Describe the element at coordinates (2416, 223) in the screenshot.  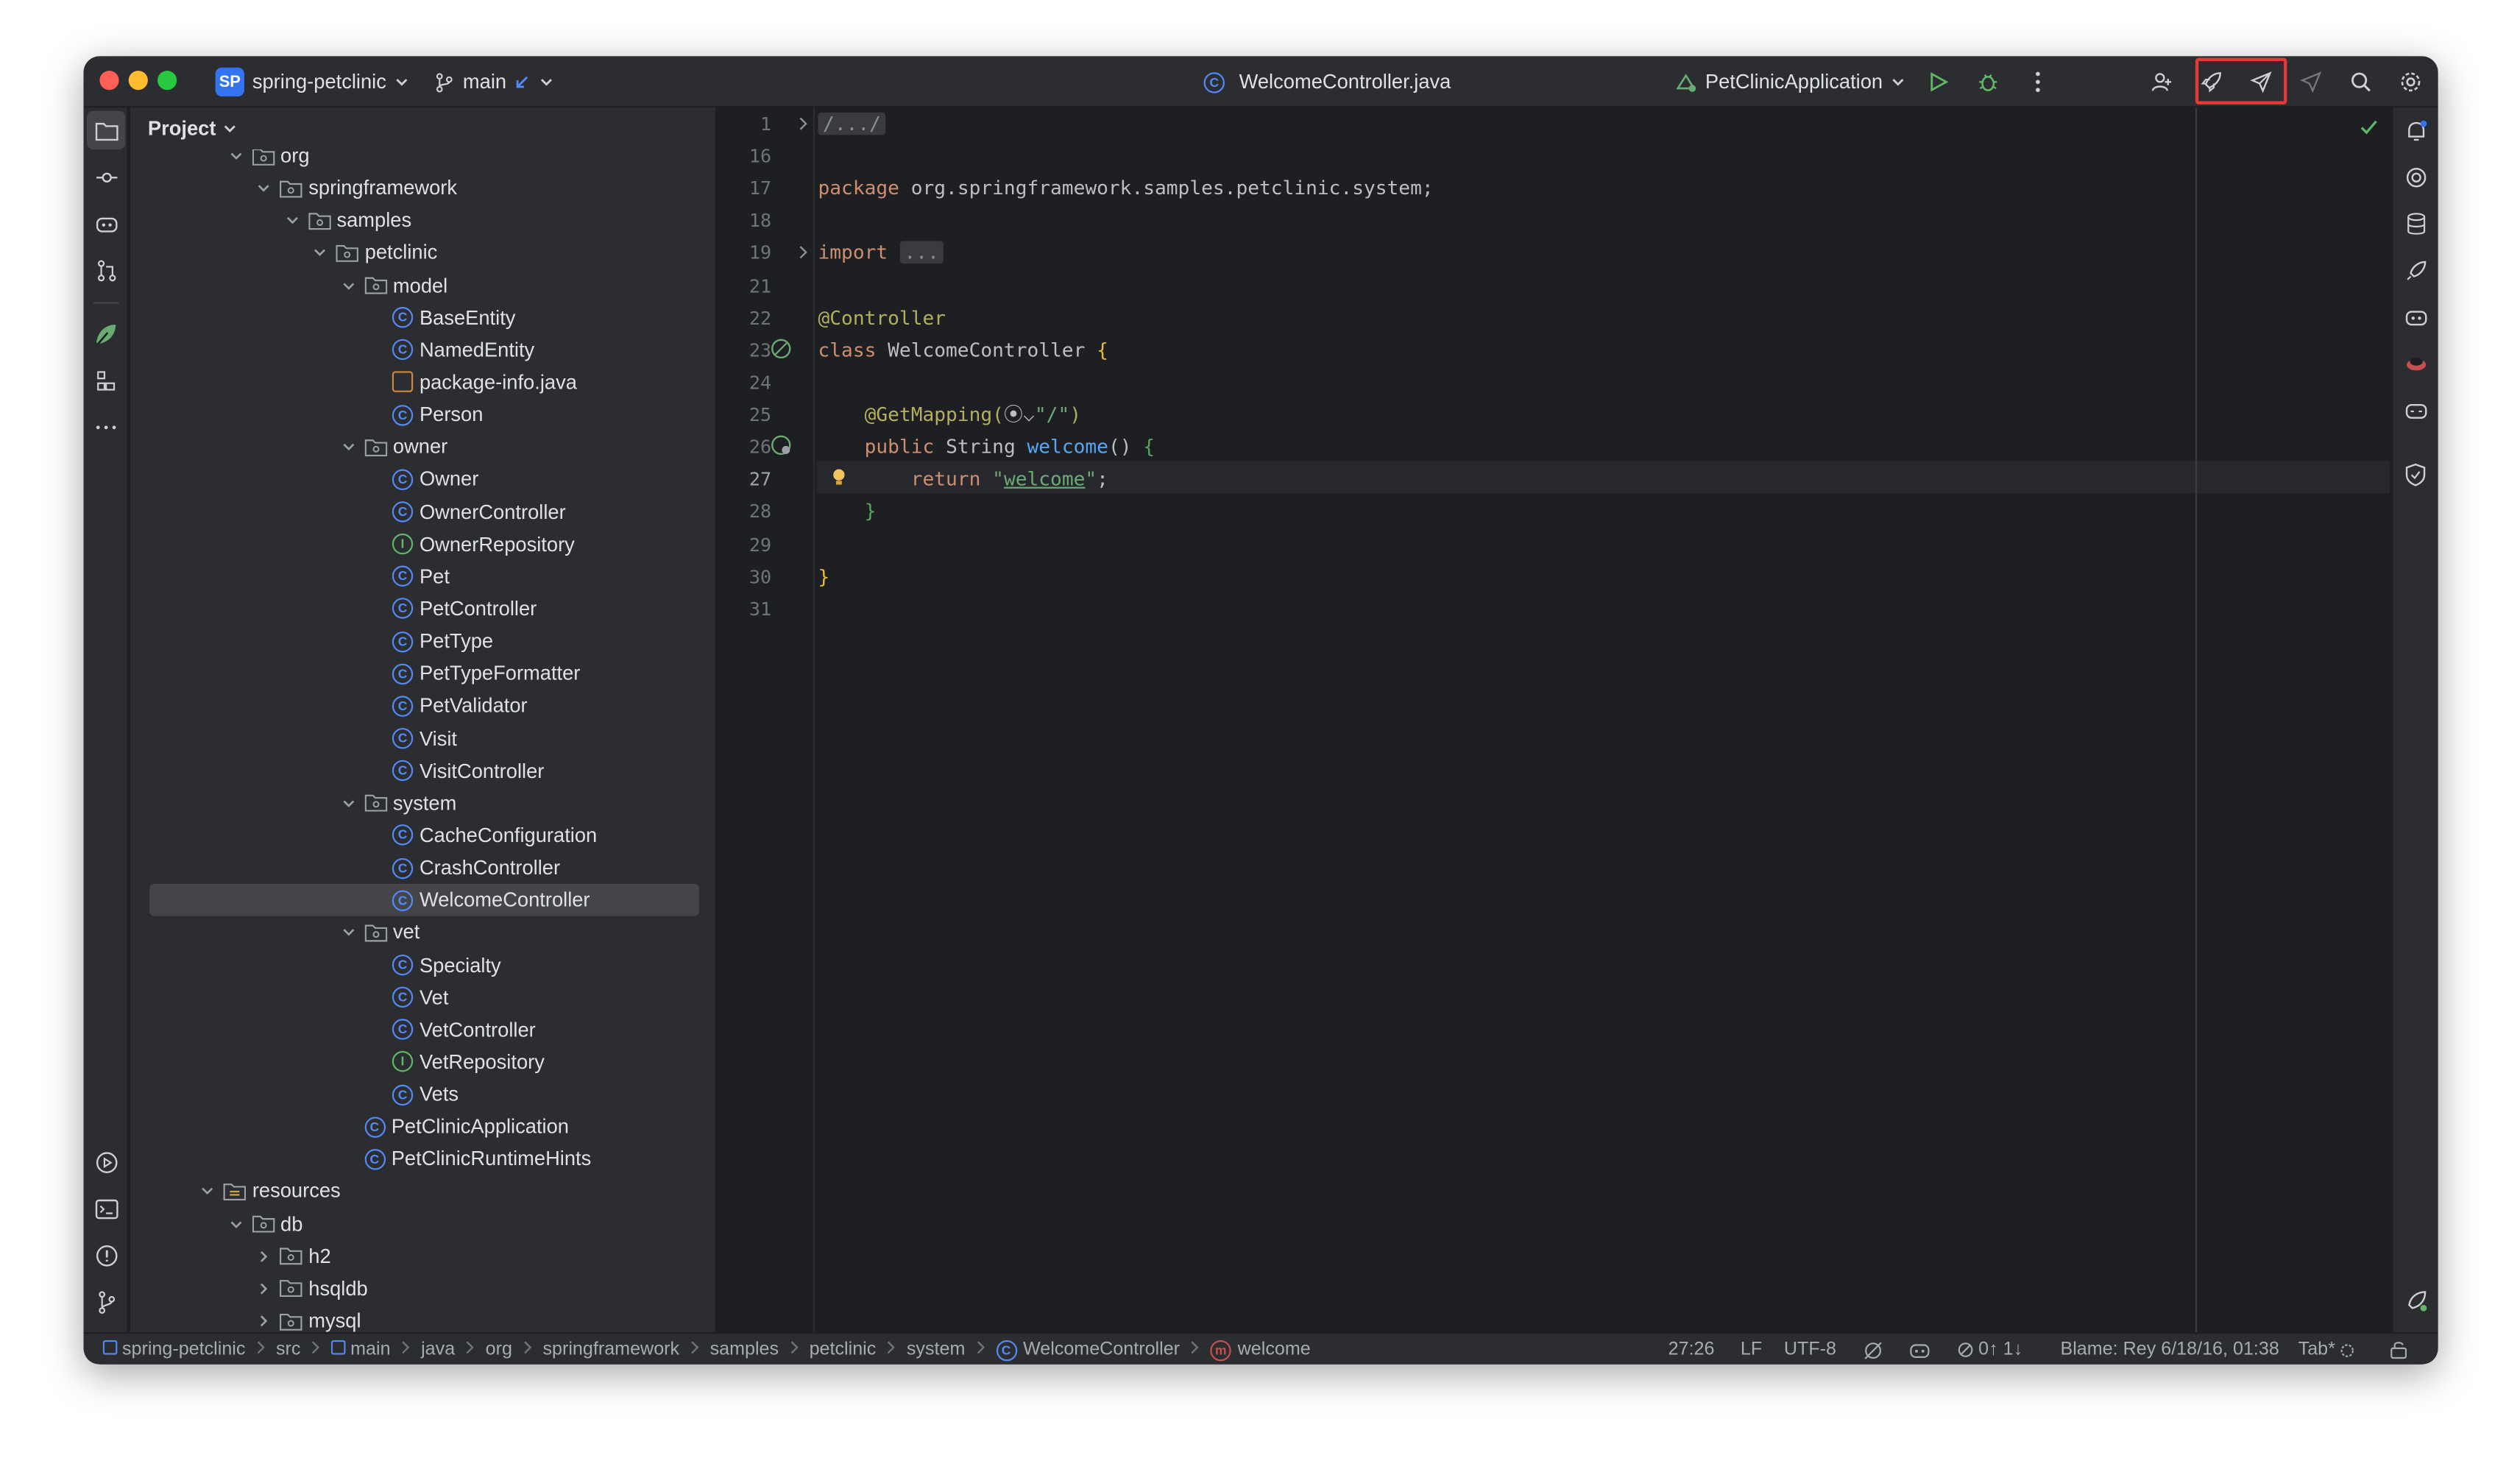
I see `database-button` at that location.